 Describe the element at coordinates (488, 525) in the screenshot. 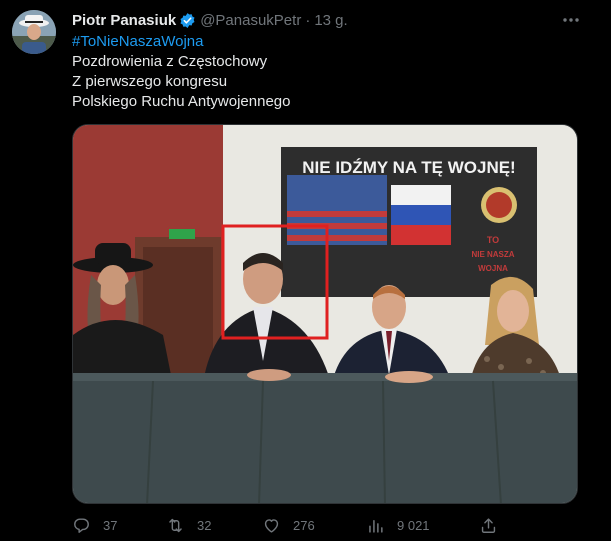

I see `share-icon` at that location.